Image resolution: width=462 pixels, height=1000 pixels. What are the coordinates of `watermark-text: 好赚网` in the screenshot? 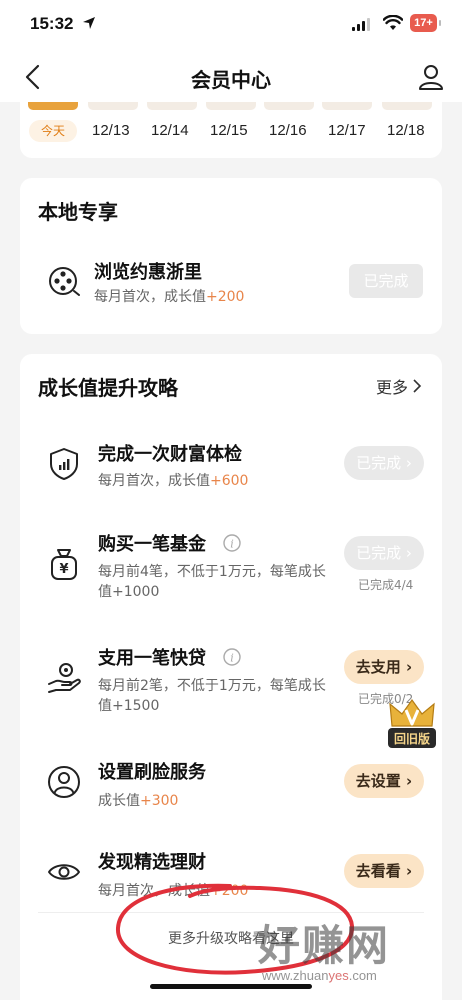 It's located at (324, 945).